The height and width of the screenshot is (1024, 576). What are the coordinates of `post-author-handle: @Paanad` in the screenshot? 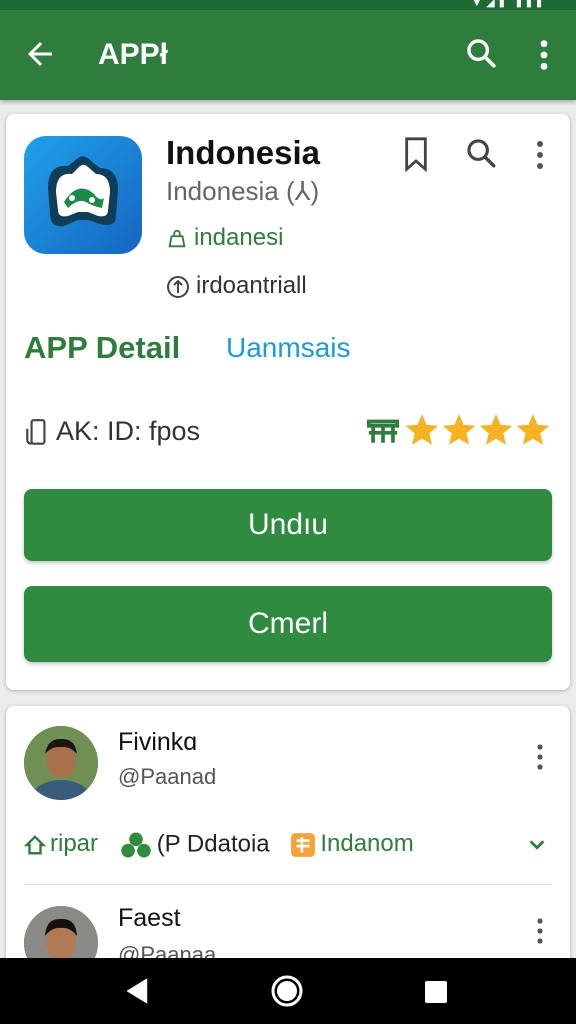 It's located at (167, 776).